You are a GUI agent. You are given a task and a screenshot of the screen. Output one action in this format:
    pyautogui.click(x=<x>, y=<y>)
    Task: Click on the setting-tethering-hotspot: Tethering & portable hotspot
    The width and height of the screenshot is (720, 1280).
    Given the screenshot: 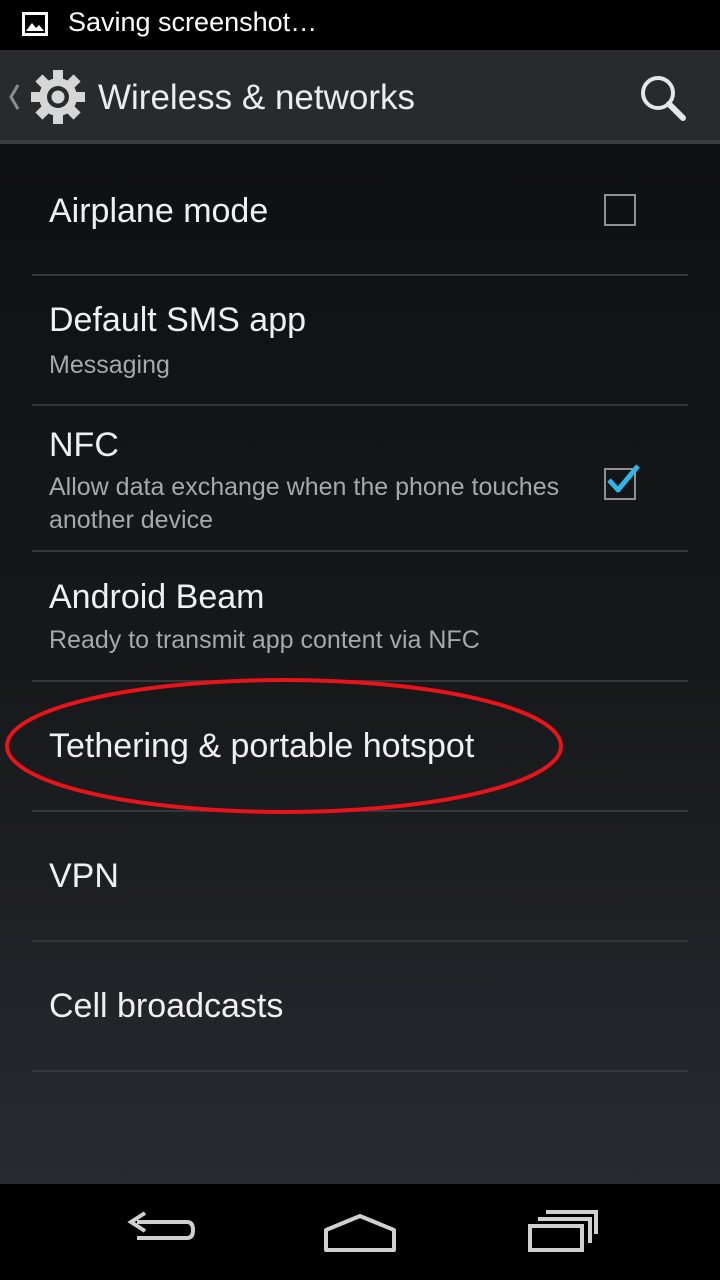 What is the action you would take?
    pyautogui.click(x=360, y=746)
    